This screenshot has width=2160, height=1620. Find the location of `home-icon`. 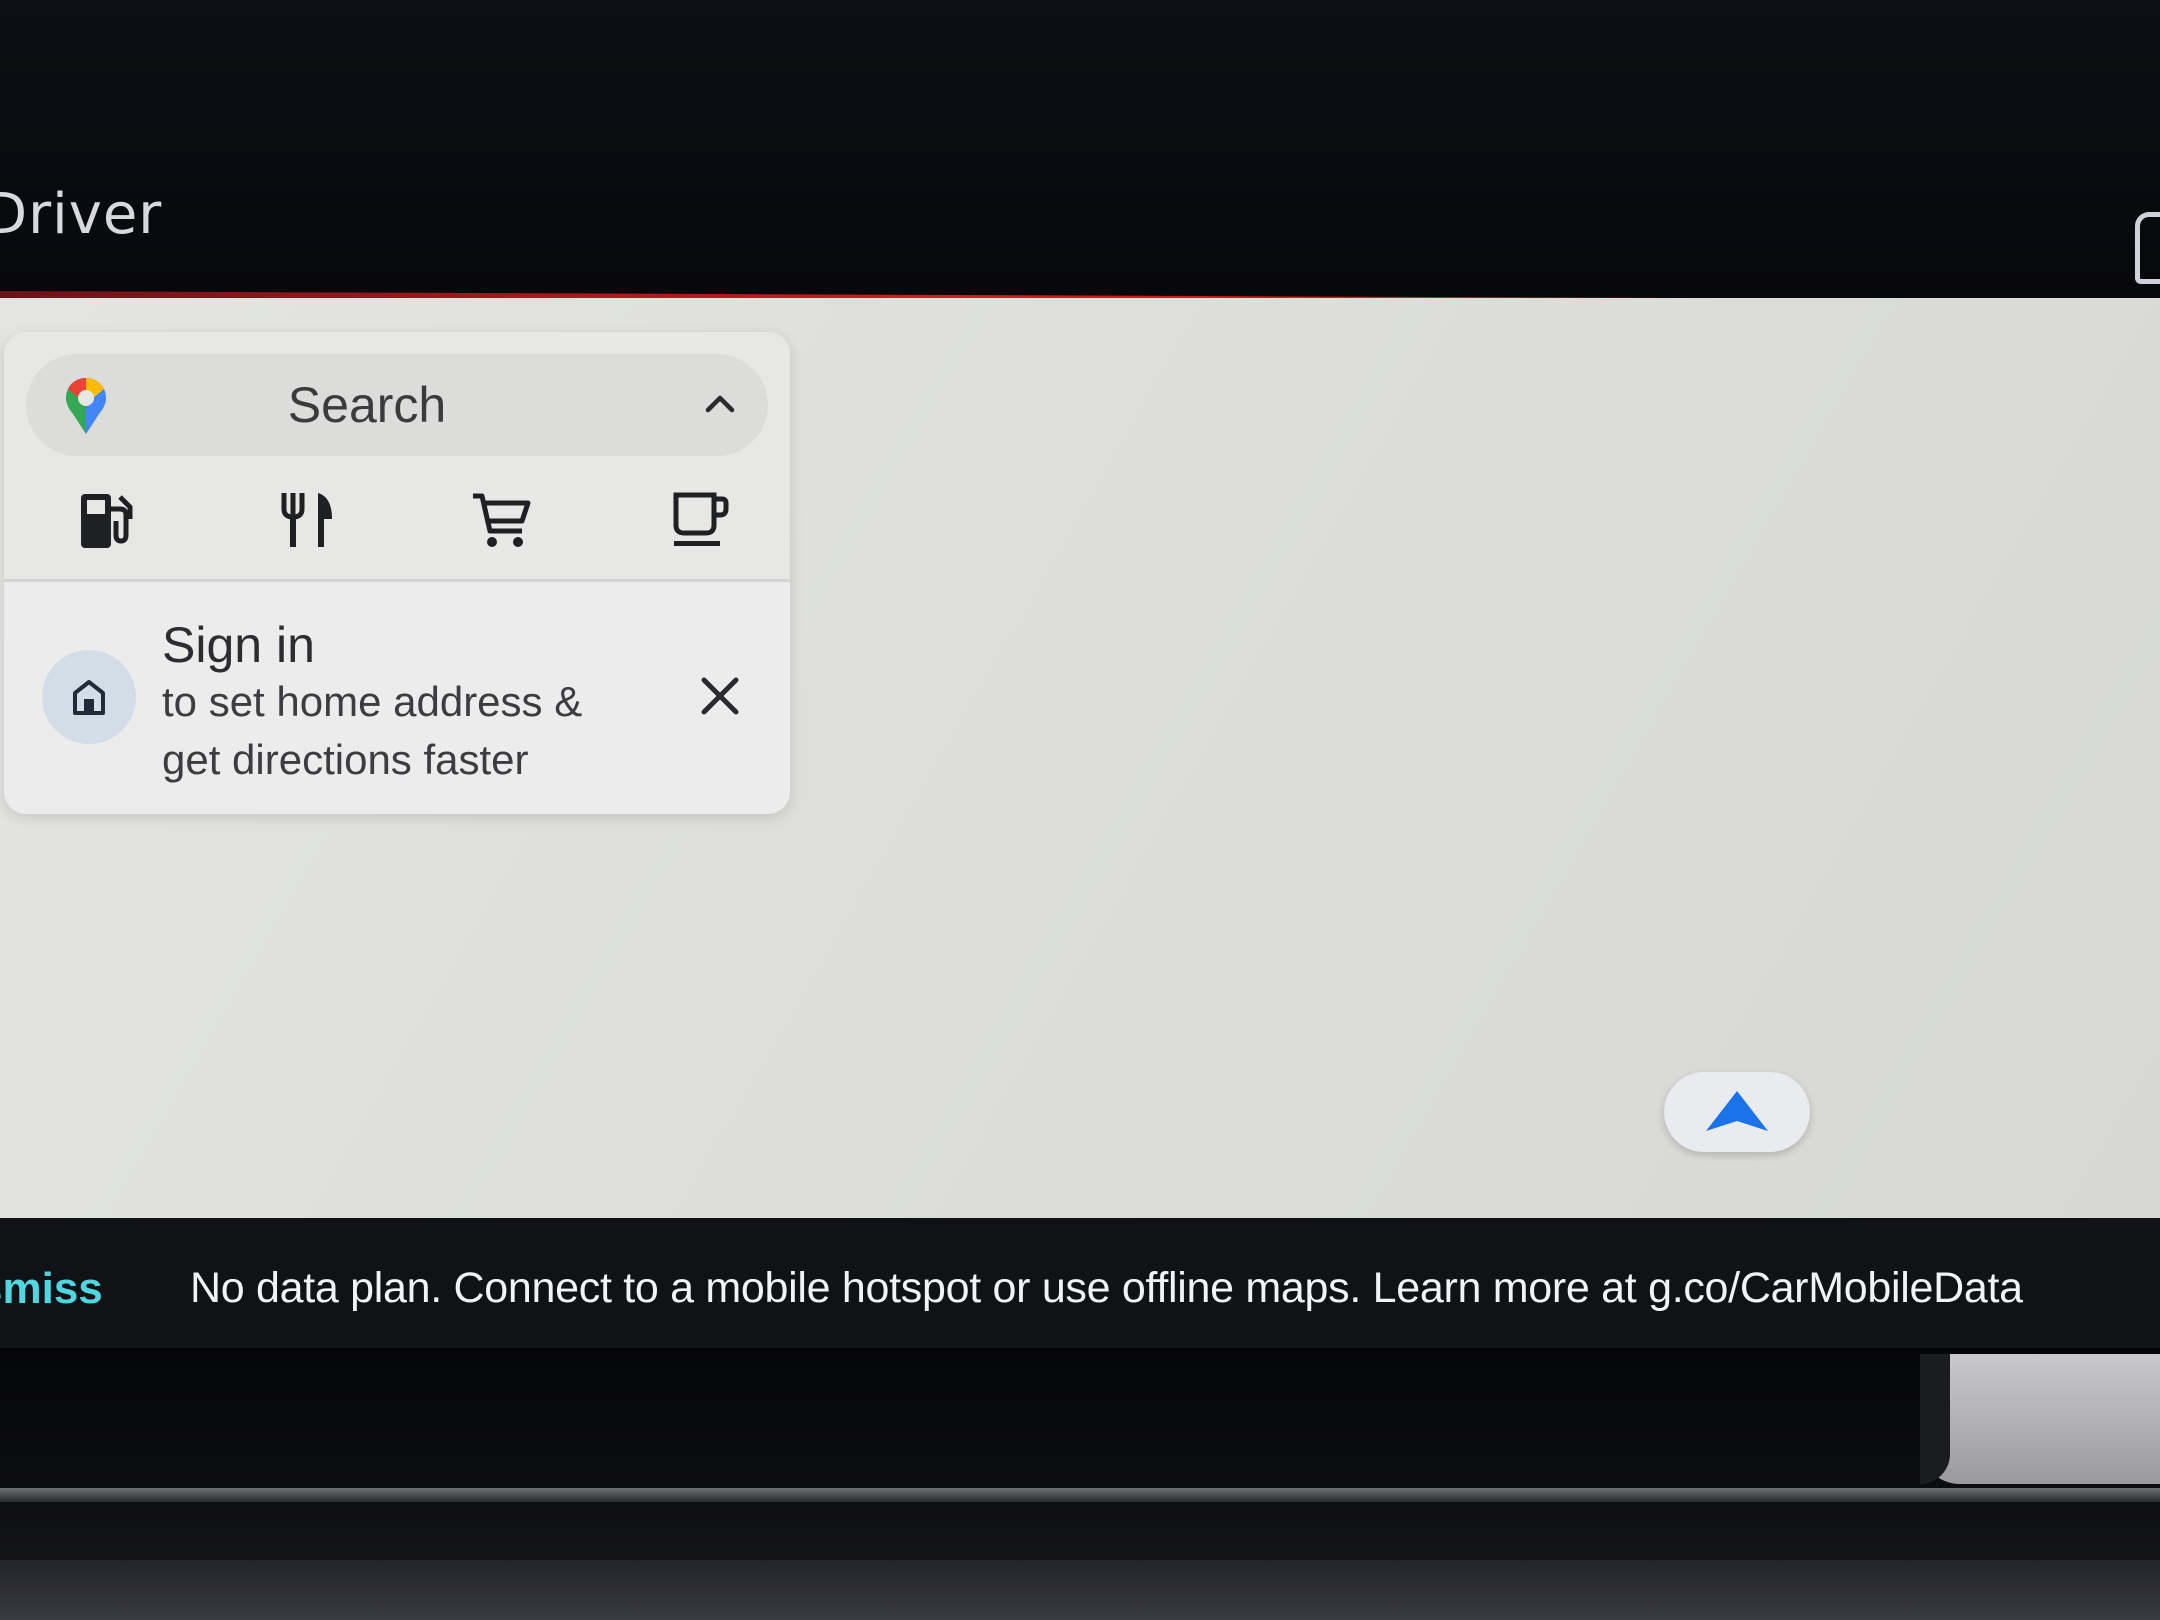

home-icon is located at coordinates (89, 697).